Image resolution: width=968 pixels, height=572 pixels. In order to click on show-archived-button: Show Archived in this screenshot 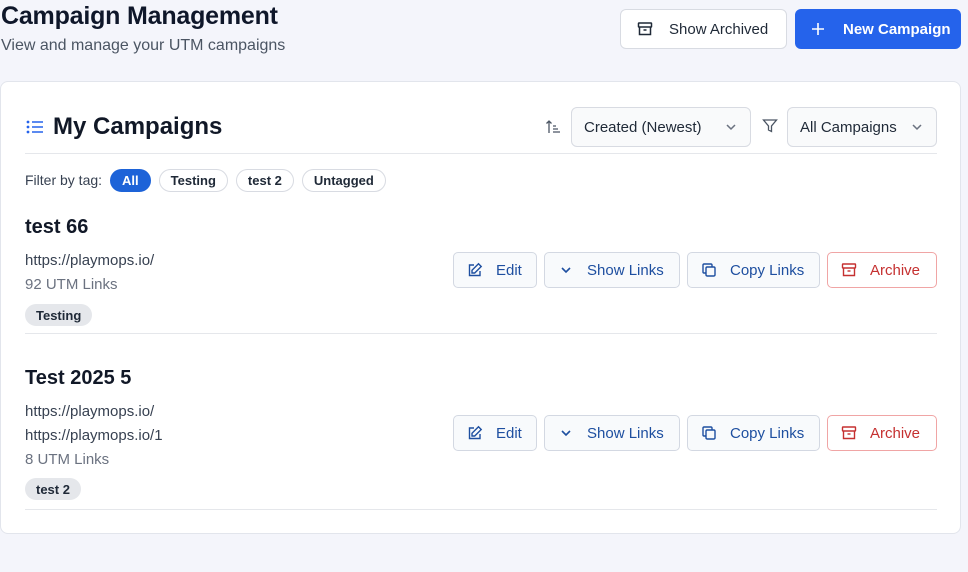, I will do `click(703, 29)`.